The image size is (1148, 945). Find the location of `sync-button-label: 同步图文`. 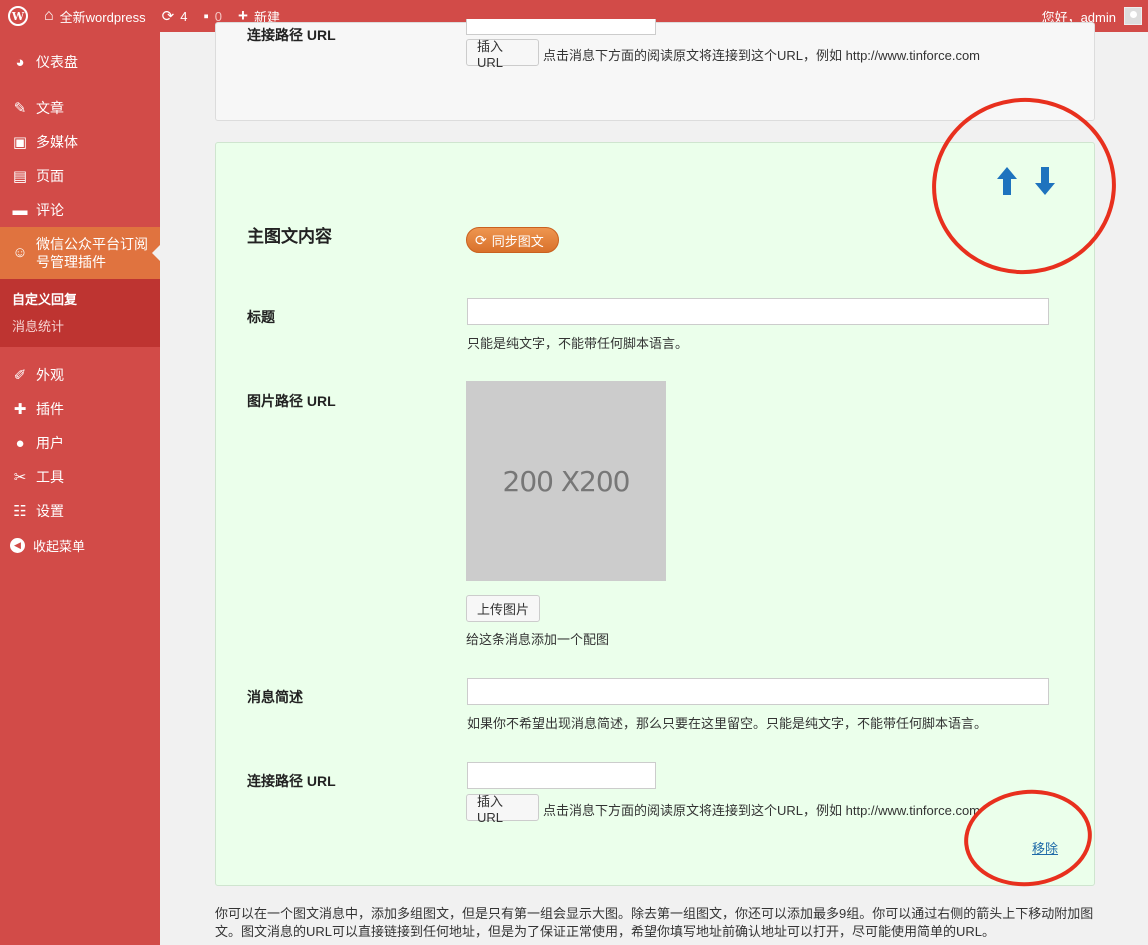

sync-button-label: 同步图文 is located at coordinates (517, 241).